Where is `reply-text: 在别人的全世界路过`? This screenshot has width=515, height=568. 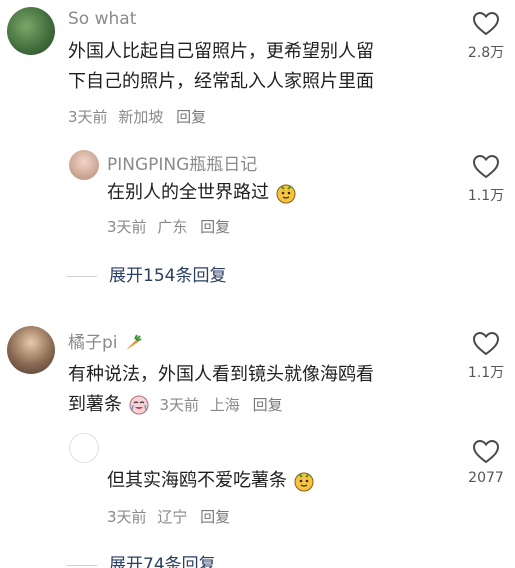
reply-text: 在别人的全世界路过 is located at coordinates (188, 192).